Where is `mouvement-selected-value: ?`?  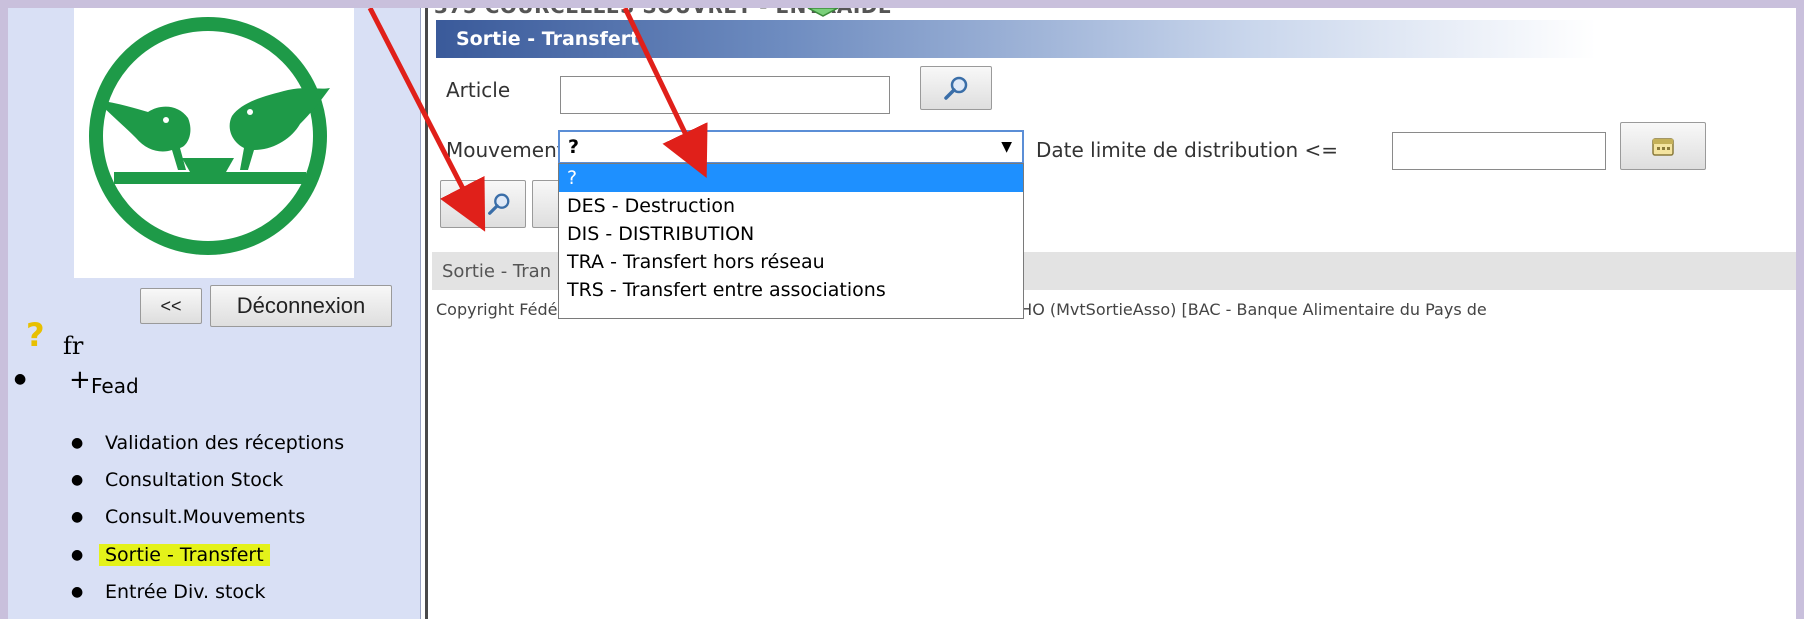
mouvement-selected-value: ? is located at coordinates (574, 147).